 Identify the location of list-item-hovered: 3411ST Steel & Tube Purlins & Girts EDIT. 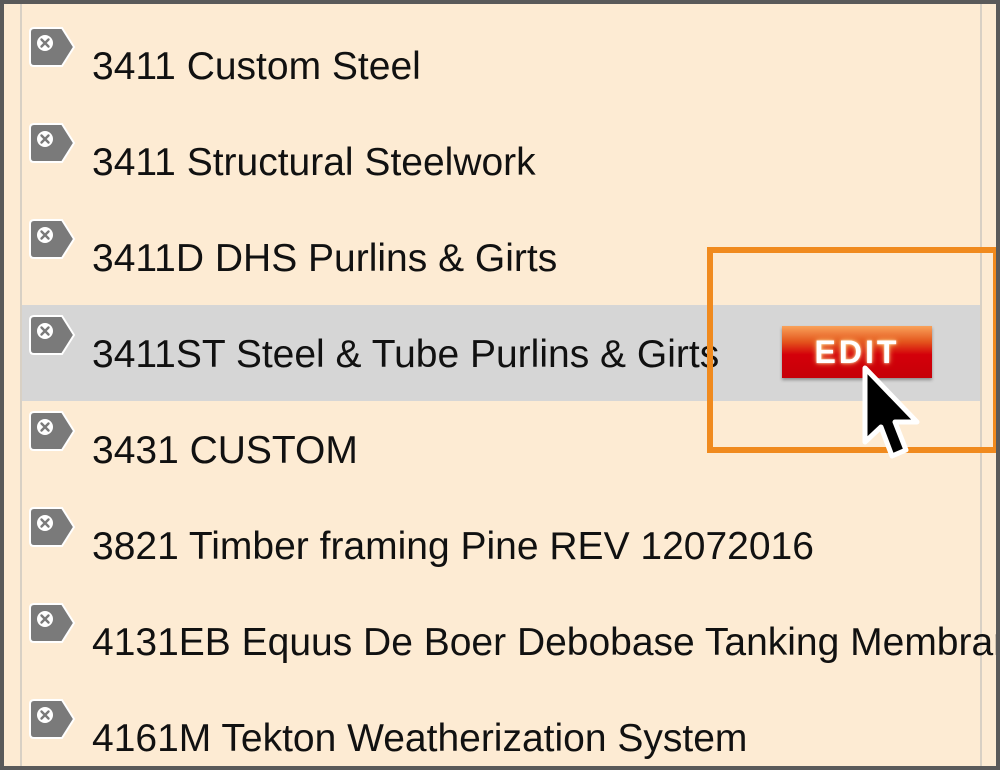
(501, 353).